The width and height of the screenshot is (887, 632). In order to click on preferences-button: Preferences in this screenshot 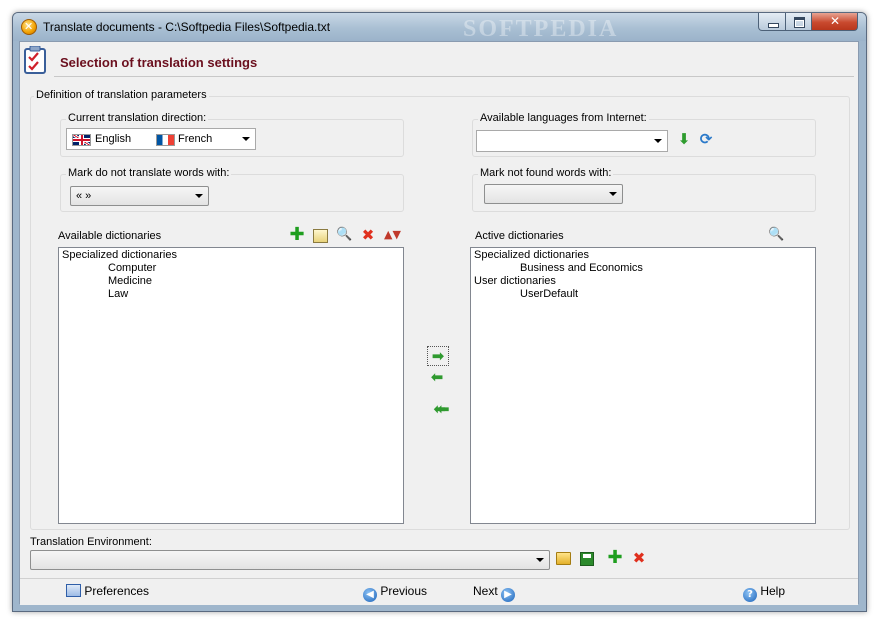, I will do `click(107, 591)`.